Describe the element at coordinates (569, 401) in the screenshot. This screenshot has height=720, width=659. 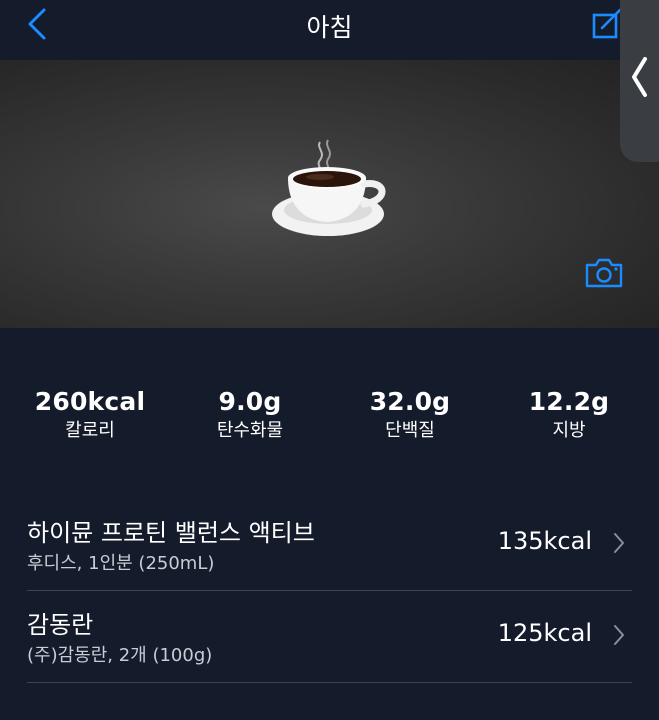
I see `fat-value: 12.2g` at that location.